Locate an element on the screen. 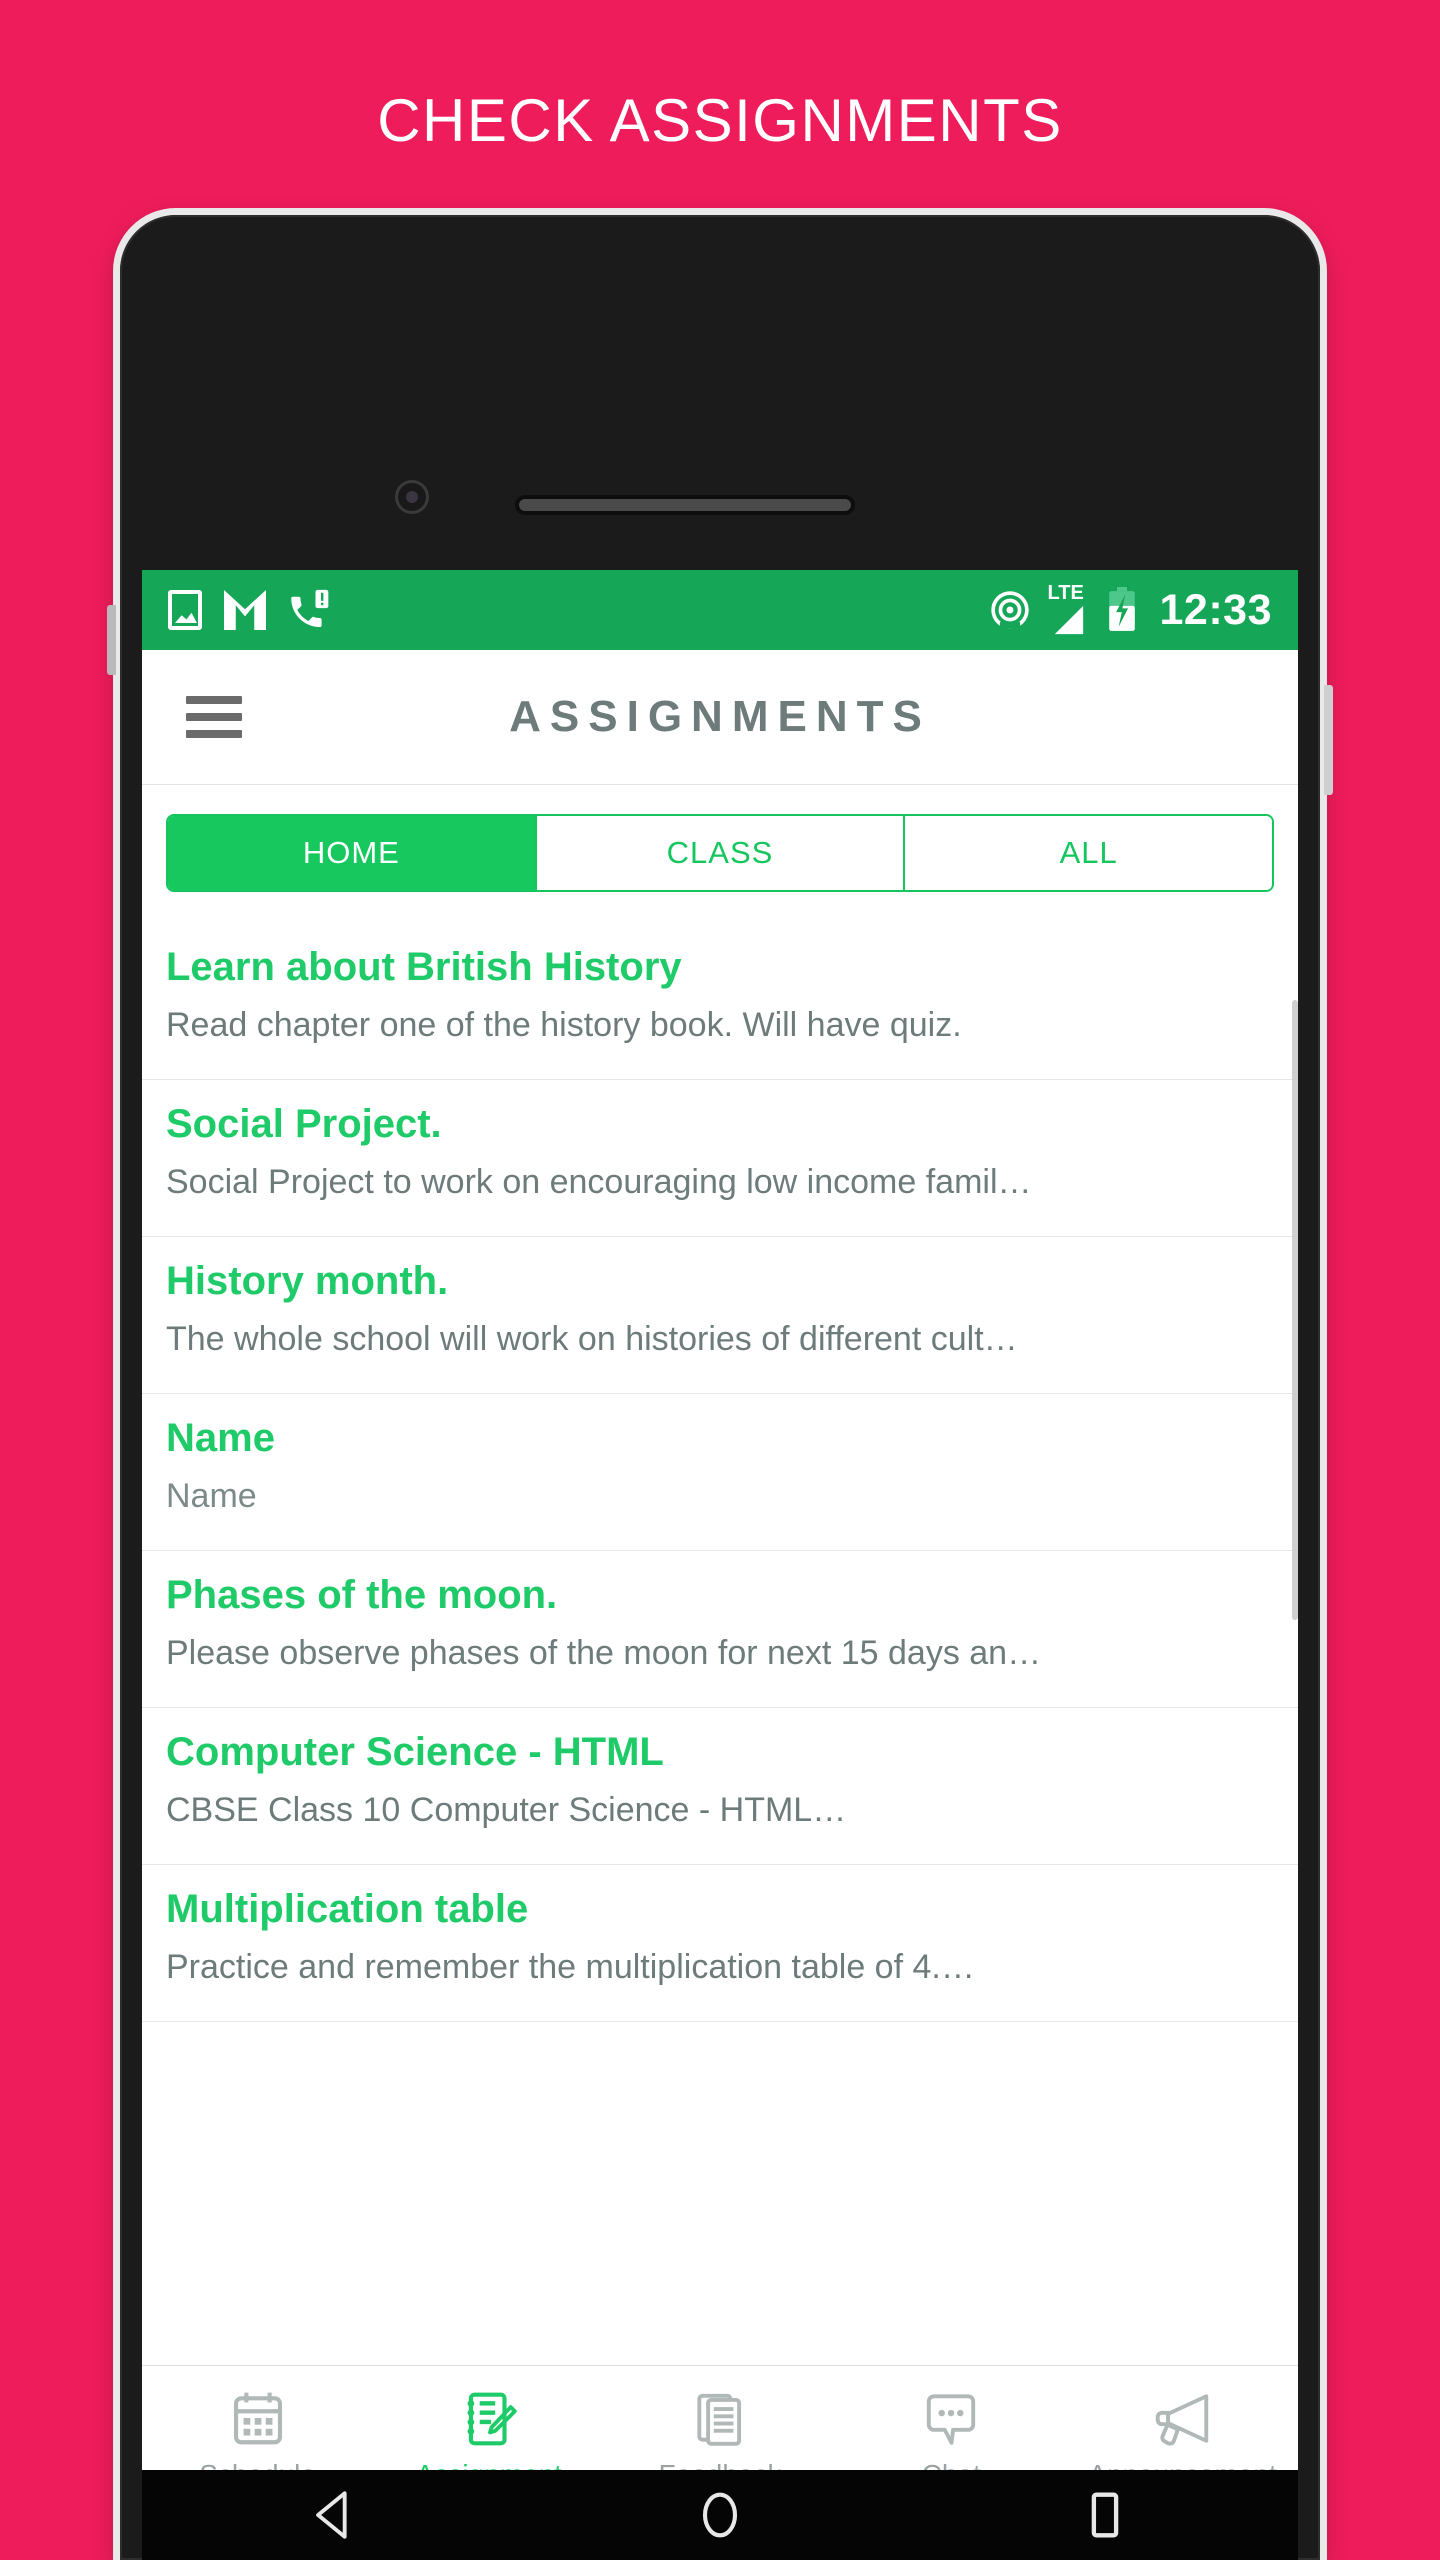 This screenshot has height=2560, width=1440. tab-home: HOME is located at coordinates (352, 853).